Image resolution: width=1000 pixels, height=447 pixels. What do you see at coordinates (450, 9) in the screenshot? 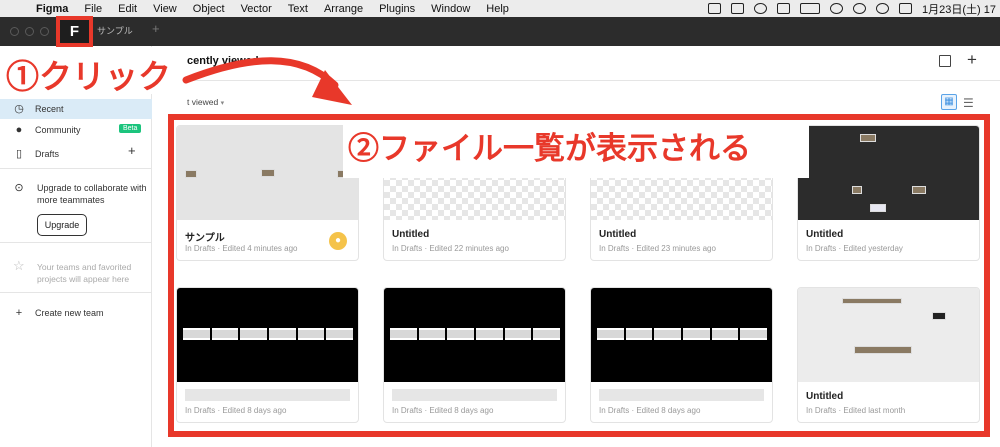
I see `menu-window: Window` at bounding box center [450, 9].